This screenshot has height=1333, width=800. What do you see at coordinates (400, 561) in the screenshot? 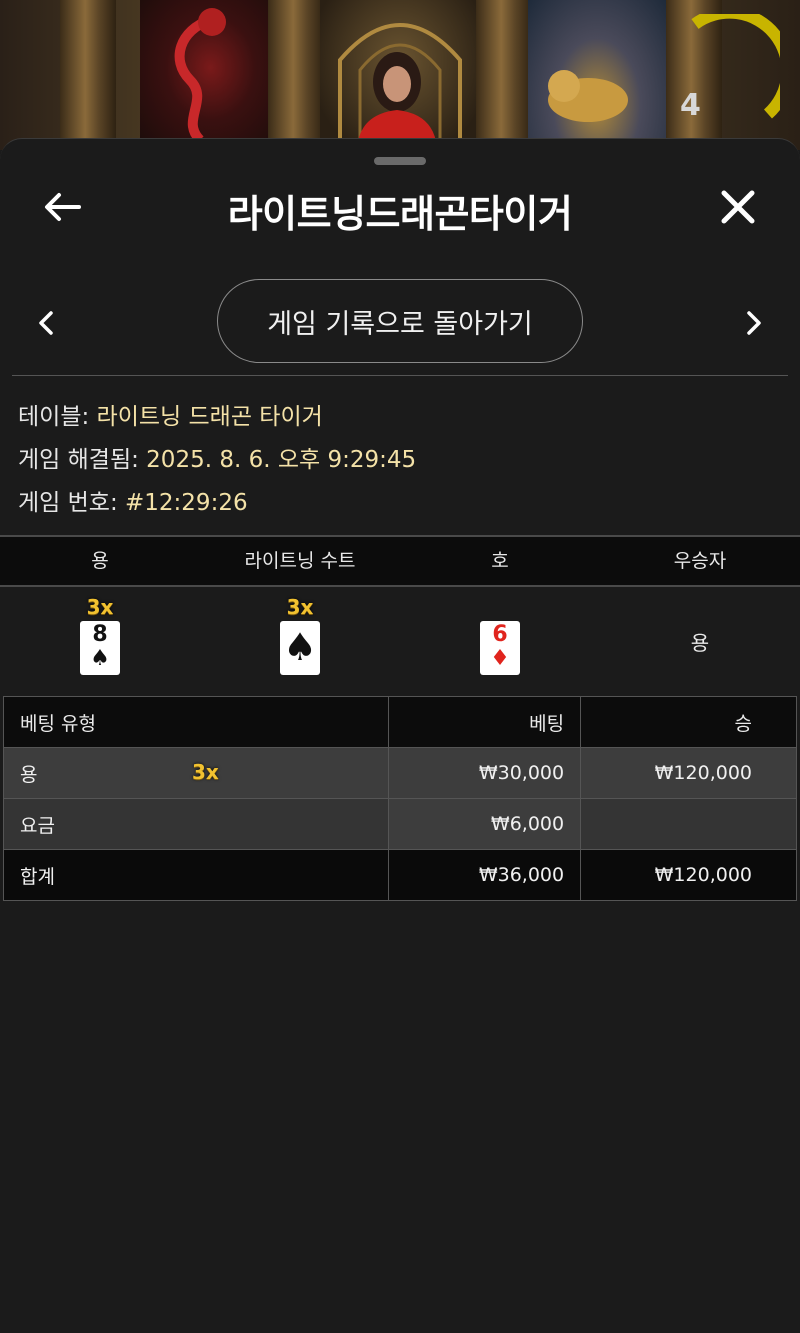
I see `result-header: 용 라이트닝 수트 호 우승자` at bounding box center [400, 561].